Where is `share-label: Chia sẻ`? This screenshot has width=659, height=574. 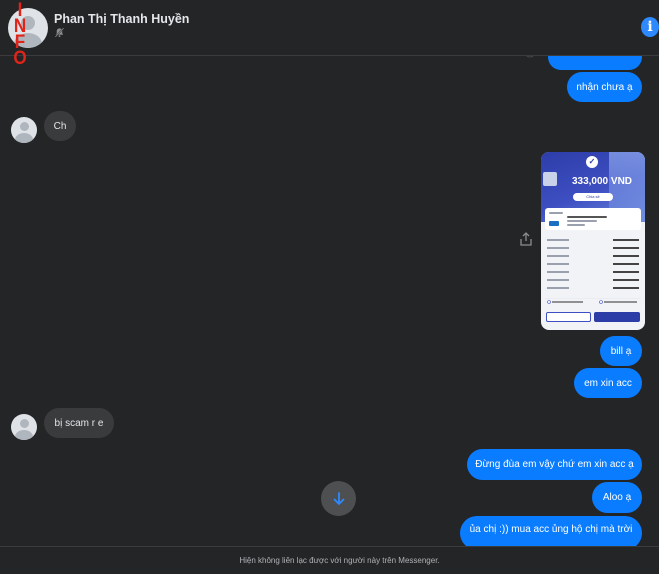 share-label: Chia sẻ is located at coordinates (593, 197).